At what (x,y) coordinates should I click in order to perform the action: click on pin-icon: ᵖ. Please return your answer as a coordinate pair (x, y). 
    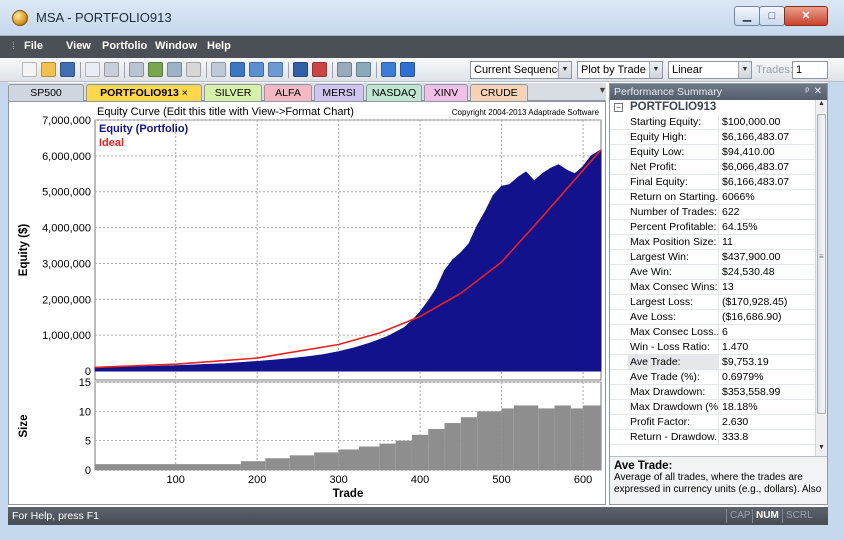
    Looking at the image, I should click on (807, 92).